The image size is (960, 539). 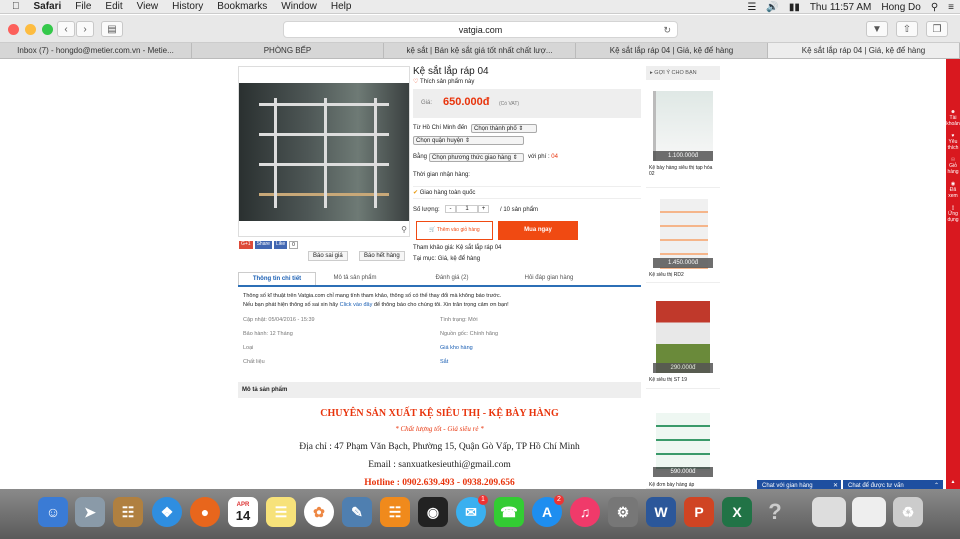 What do you see at coordinates (751, 7) in the screenshot?
I see `wifi-icon: ☰` at bounding box center [751, 7].